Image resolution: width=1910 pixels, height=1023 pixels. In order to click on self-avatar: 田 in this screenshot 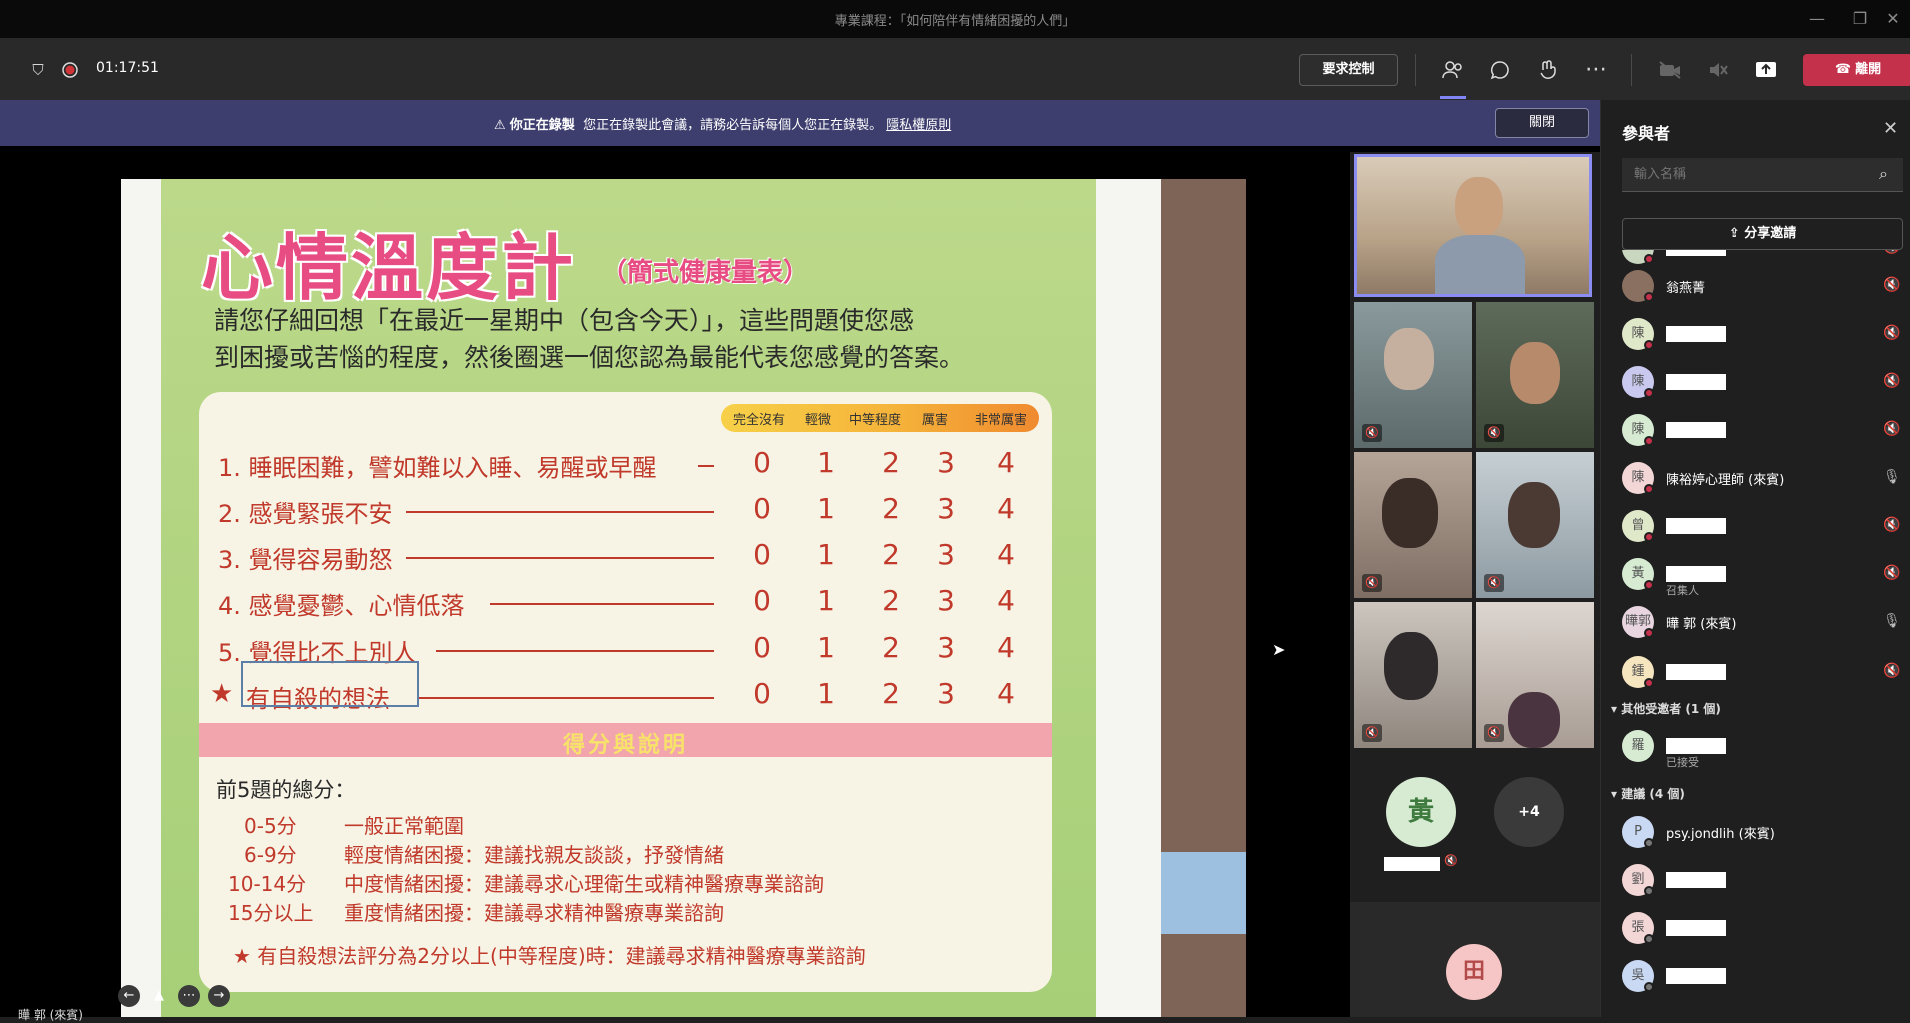, I will do `click(1474, 972)`.